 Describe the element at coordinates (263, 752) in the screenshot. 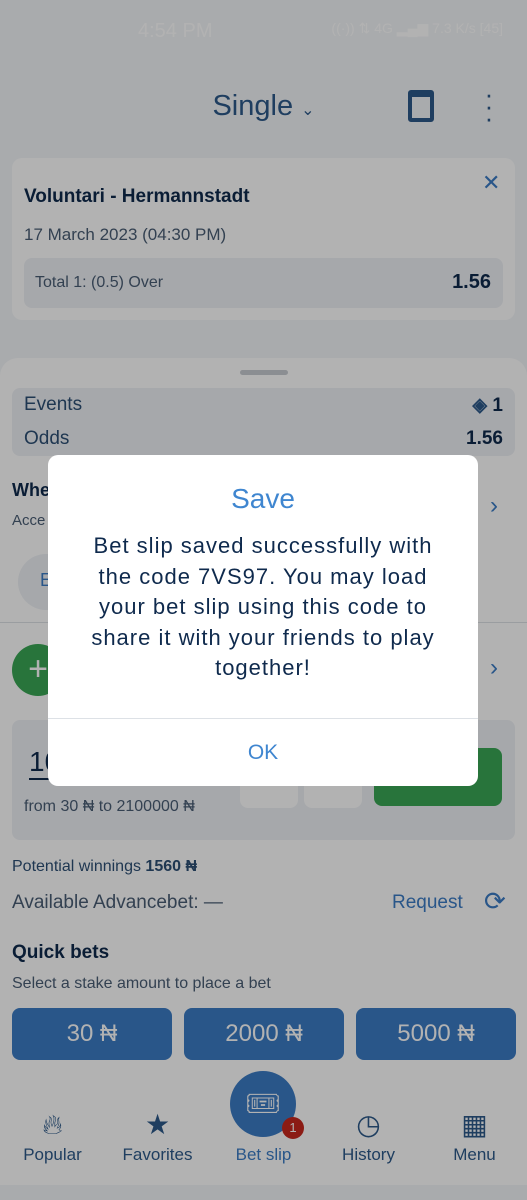

I see `ok-button: OK` at that location.